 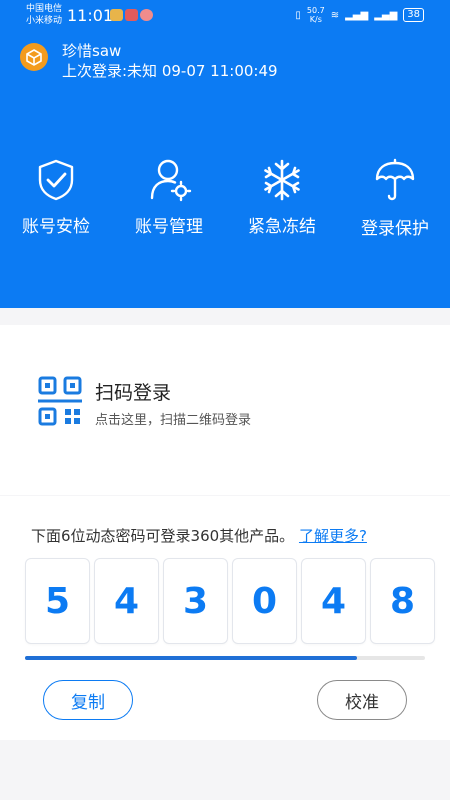 What do you see at coordinates (402, 601) in the screenshot?
I see `otp-digit: 8` at bounding box center [402, 601].